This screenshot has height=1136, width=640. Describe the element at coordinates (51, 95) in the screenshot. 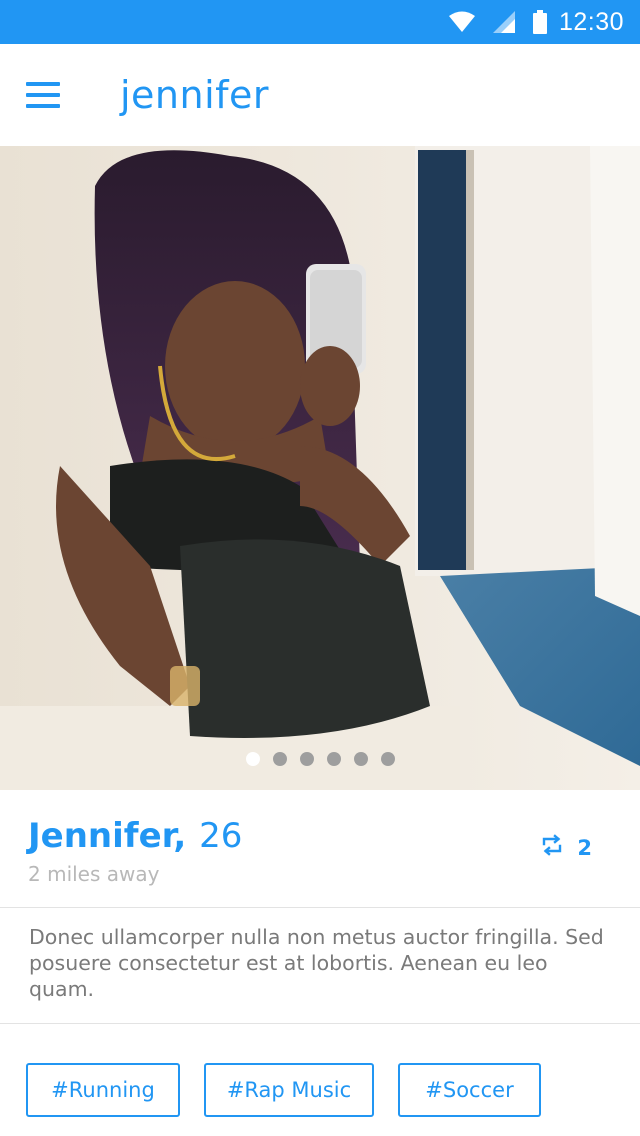

I see `hamburger-menu-icon` at that location.